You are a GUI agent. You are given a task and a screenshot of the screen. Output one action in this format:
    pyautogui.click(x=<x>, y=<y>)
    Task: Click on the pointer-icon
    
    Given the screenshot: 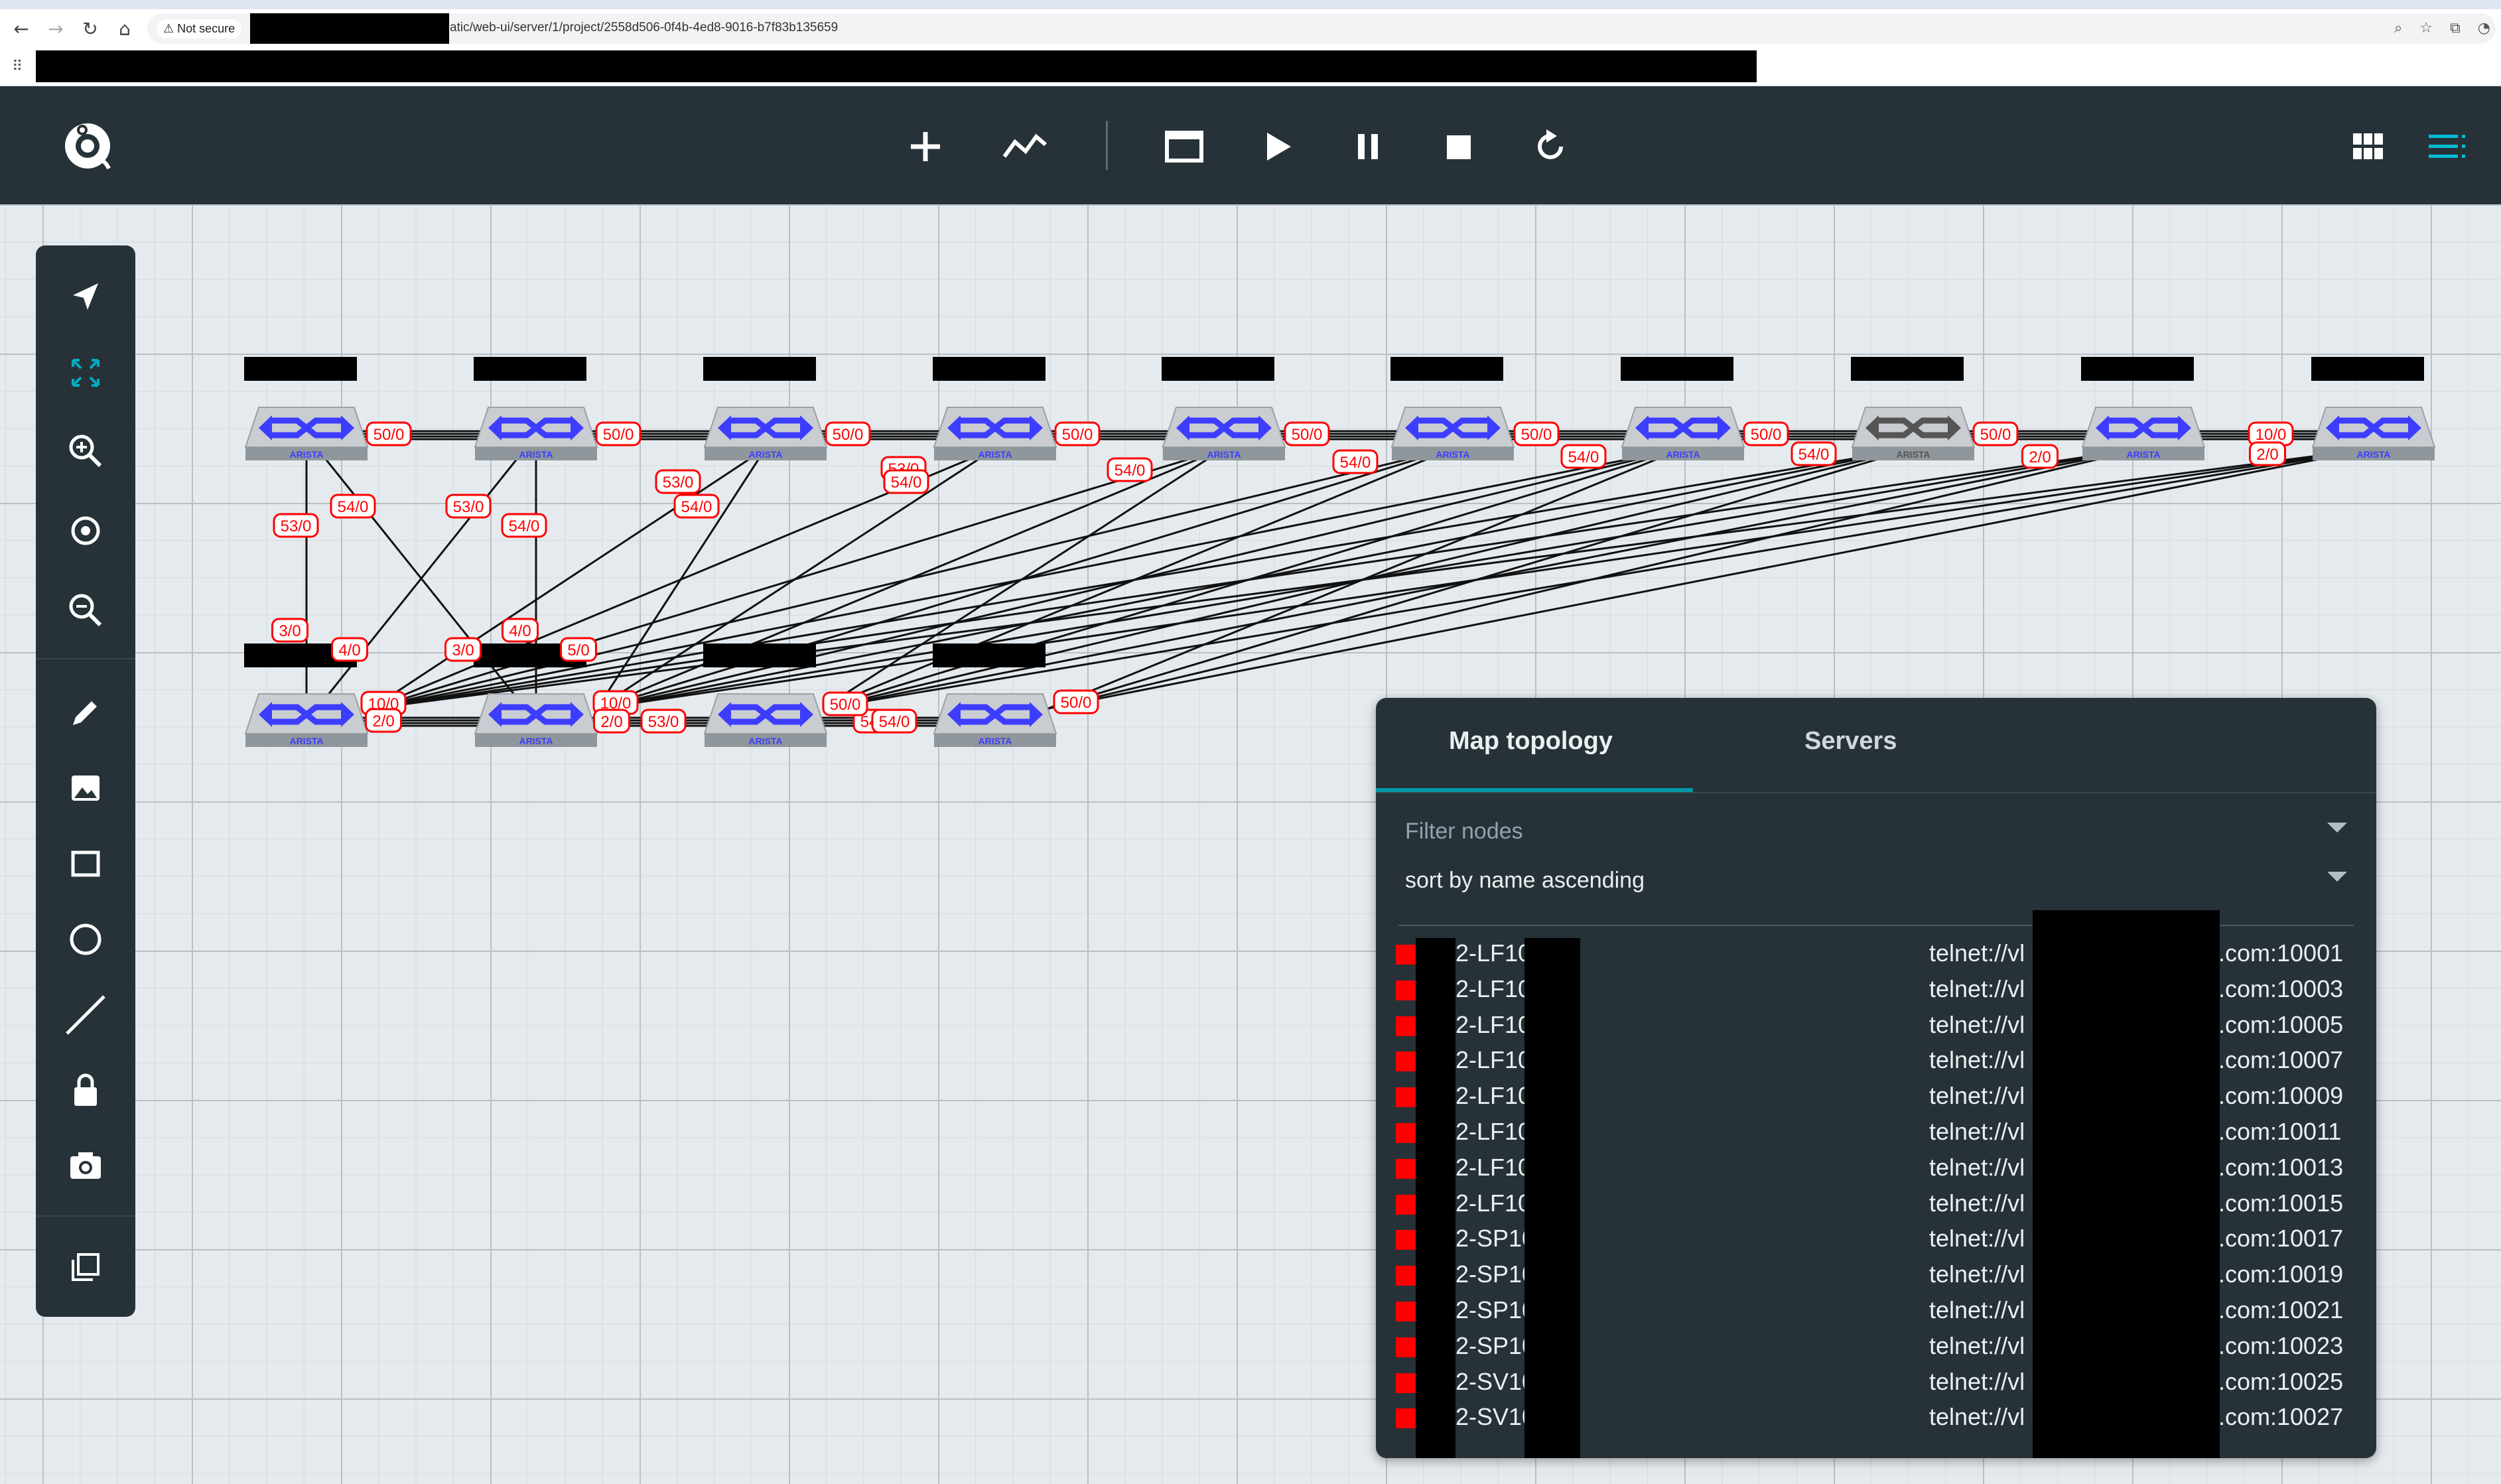 What is the action you would take?
    pyautogui.click(x=85, y=297)
    